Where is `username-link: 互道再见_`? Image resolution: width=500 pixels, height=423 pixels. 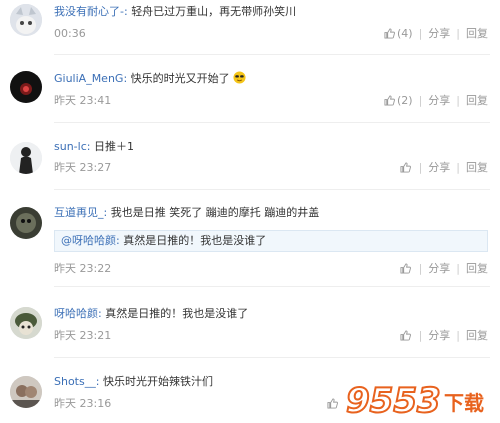 username-link: 互道再见_ is located at coordinates (79, 212).